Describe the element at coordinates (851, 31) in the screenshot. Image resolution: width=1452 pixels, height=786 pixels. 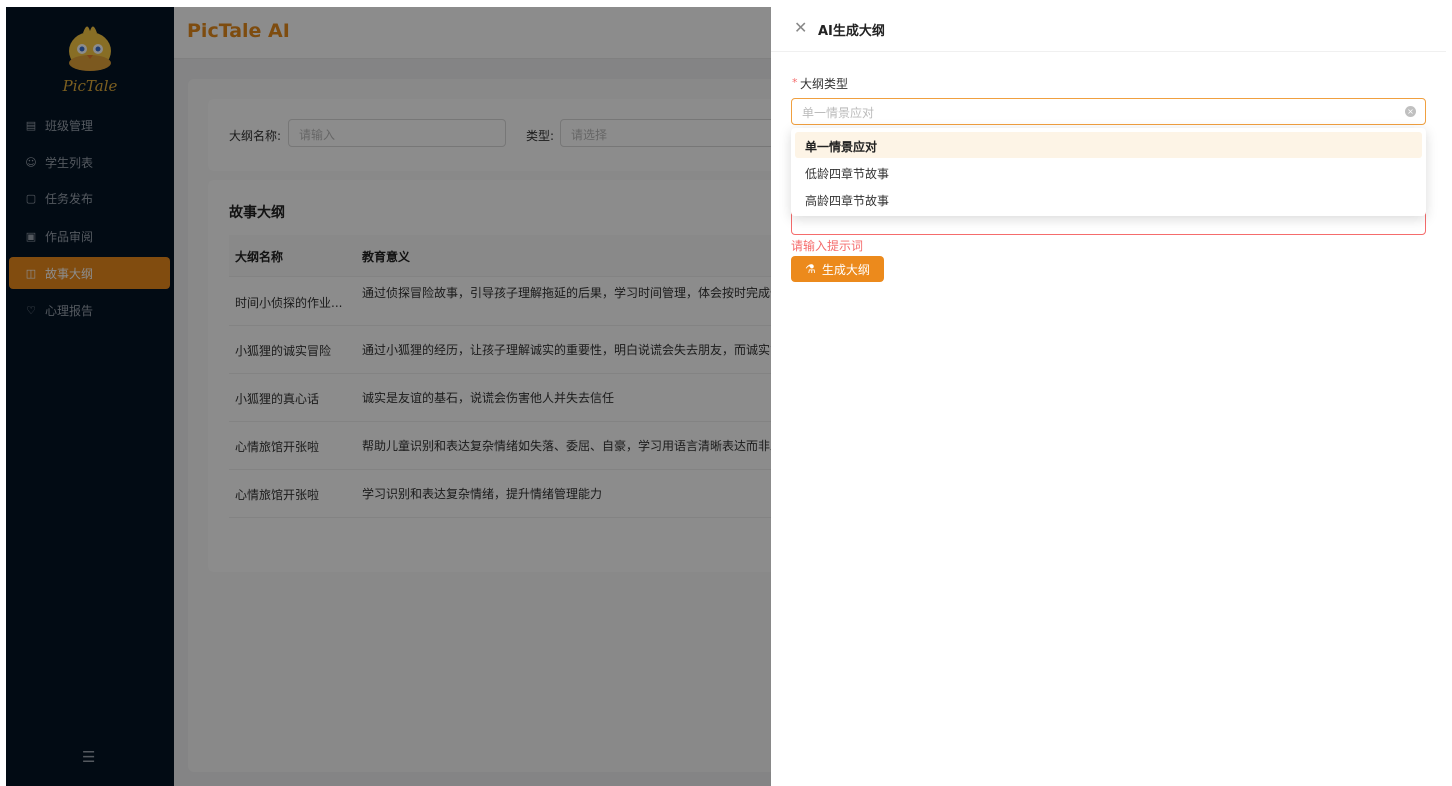
I see `drawer-title: AI生成大纲` at that location.